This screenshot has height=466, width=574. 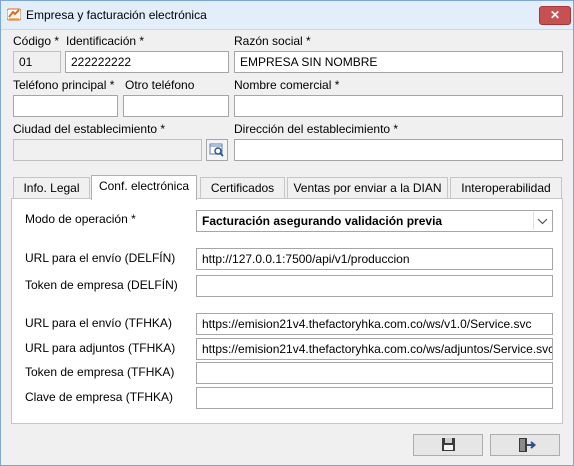 I want to click on token-delfin-field, so click(x=374, y=286).